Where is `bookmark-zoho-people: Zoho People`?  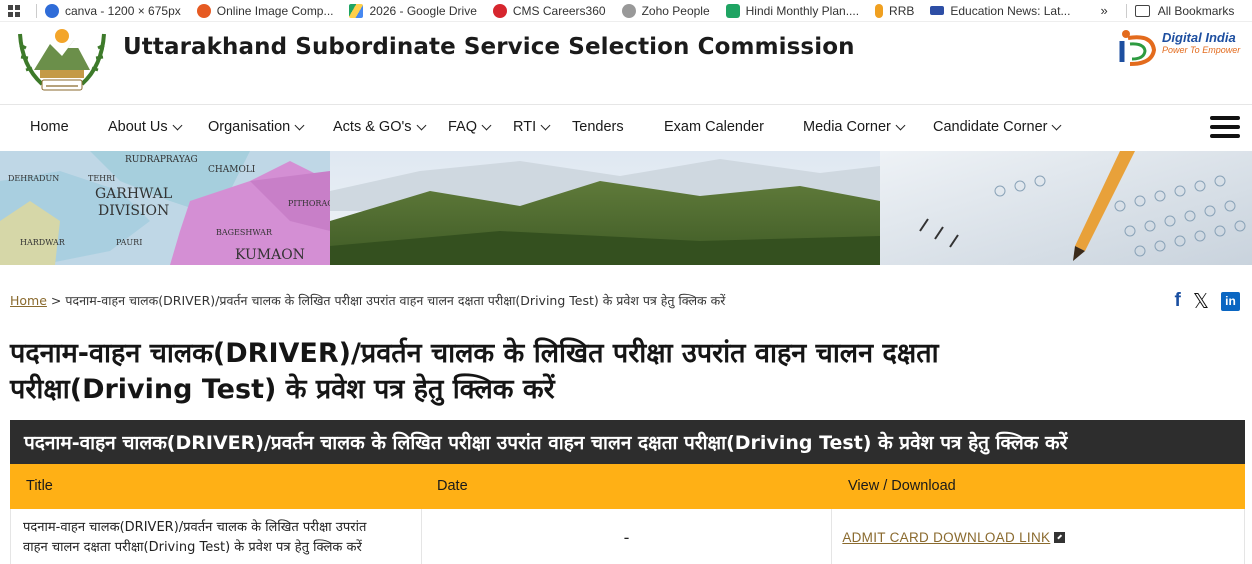 bookmark-zoho-people: Zoho People is located at coordinates (665, 10).